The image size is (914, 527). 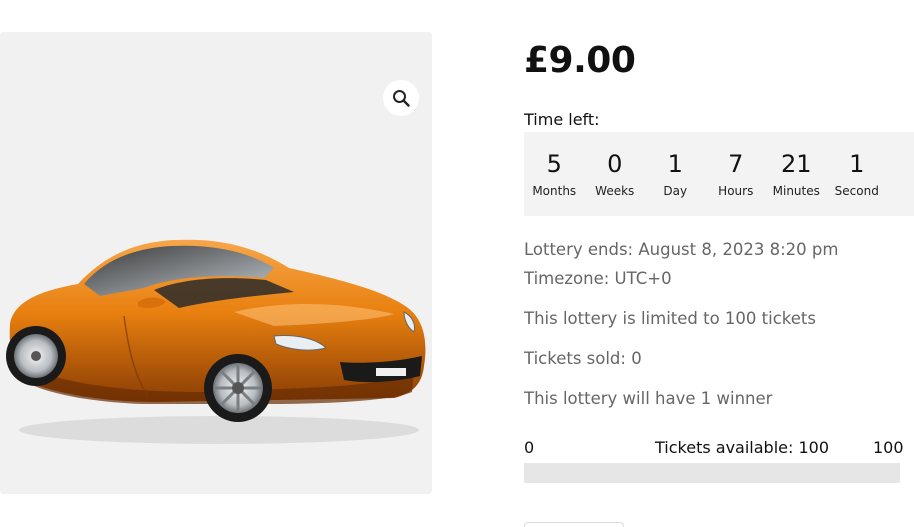 I want to click on tickets-sold: Tickets sold: 0, so click(x=583, y=358).